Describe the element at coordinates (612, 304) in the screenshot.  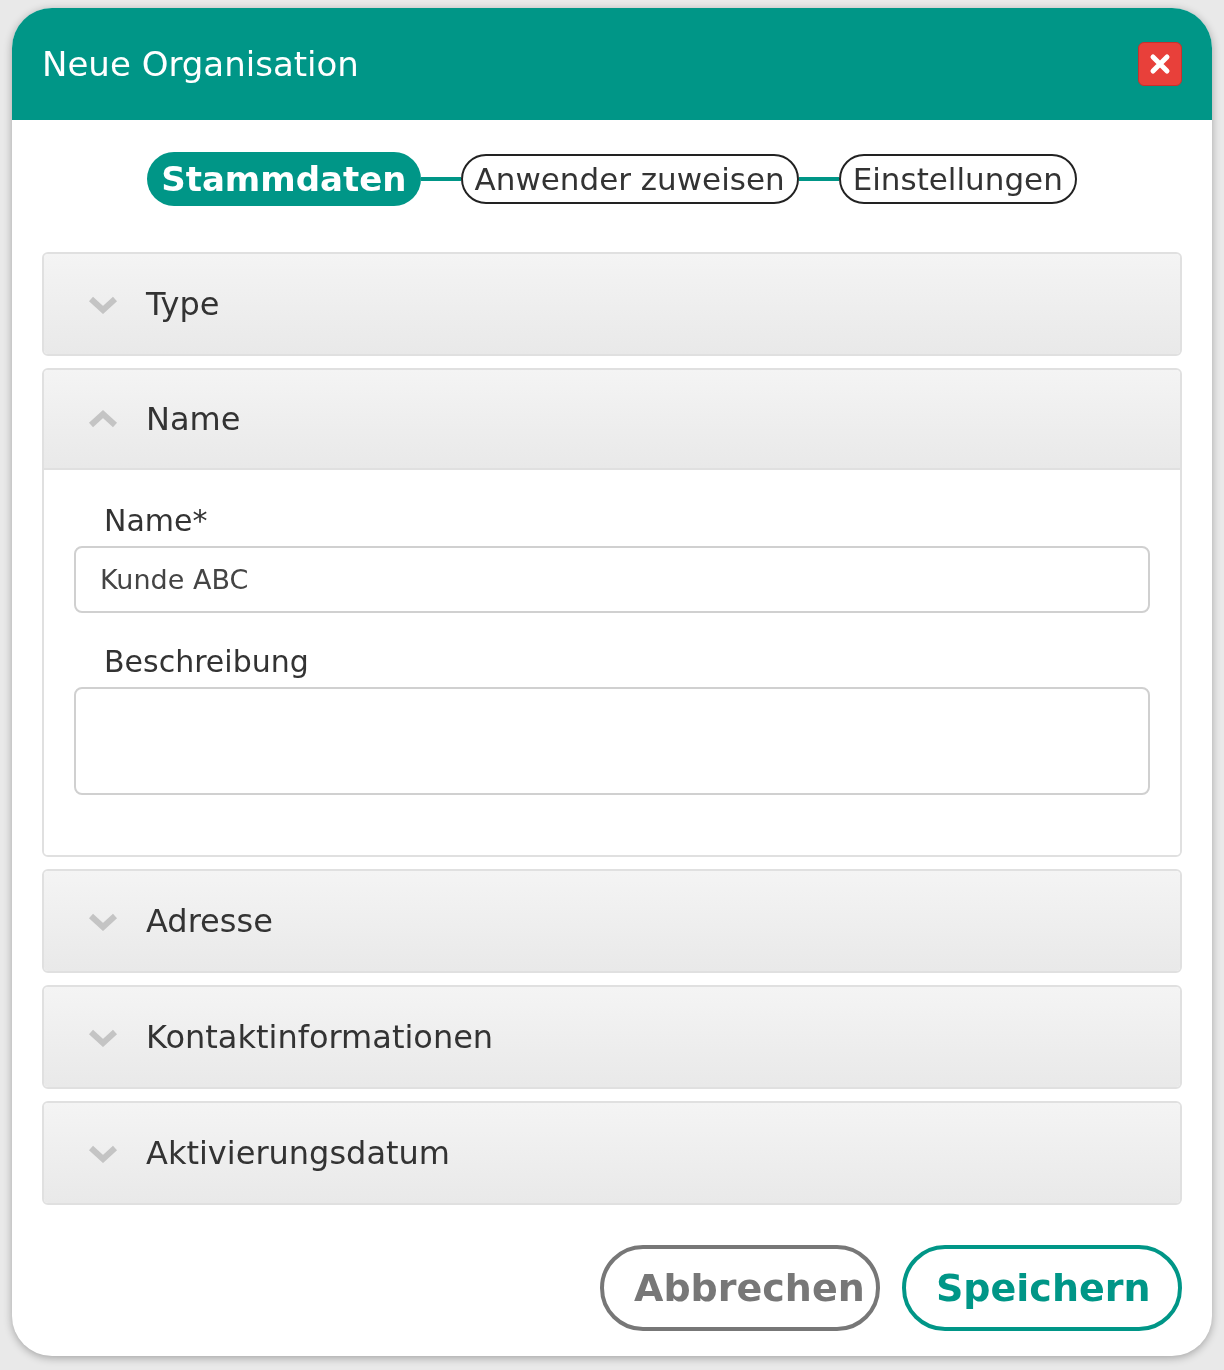
I see `section-header: Type` at that location.